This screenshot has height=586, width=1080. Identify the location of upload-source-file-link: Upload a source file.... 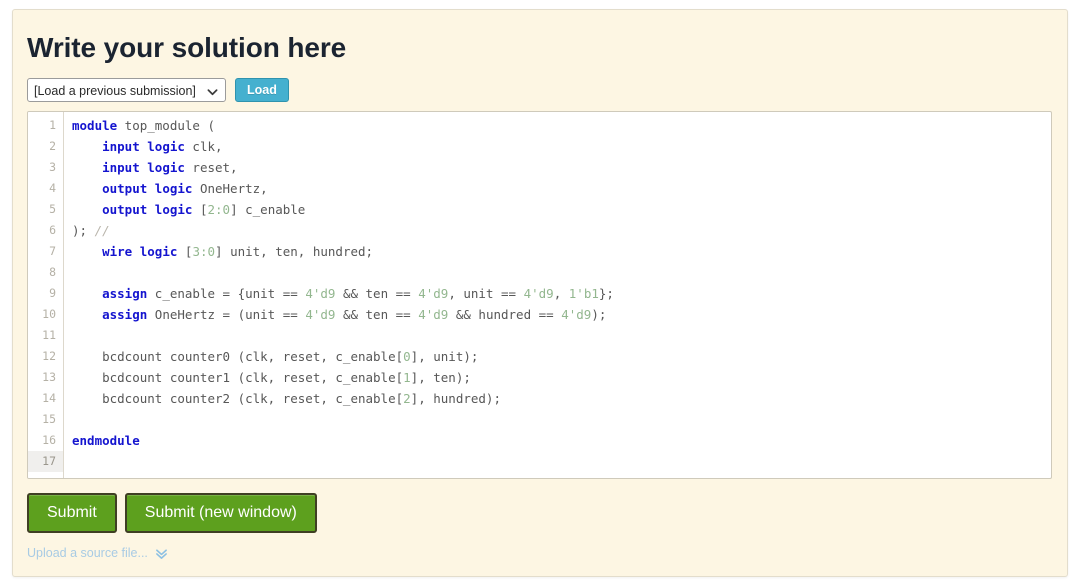
(87, 553).